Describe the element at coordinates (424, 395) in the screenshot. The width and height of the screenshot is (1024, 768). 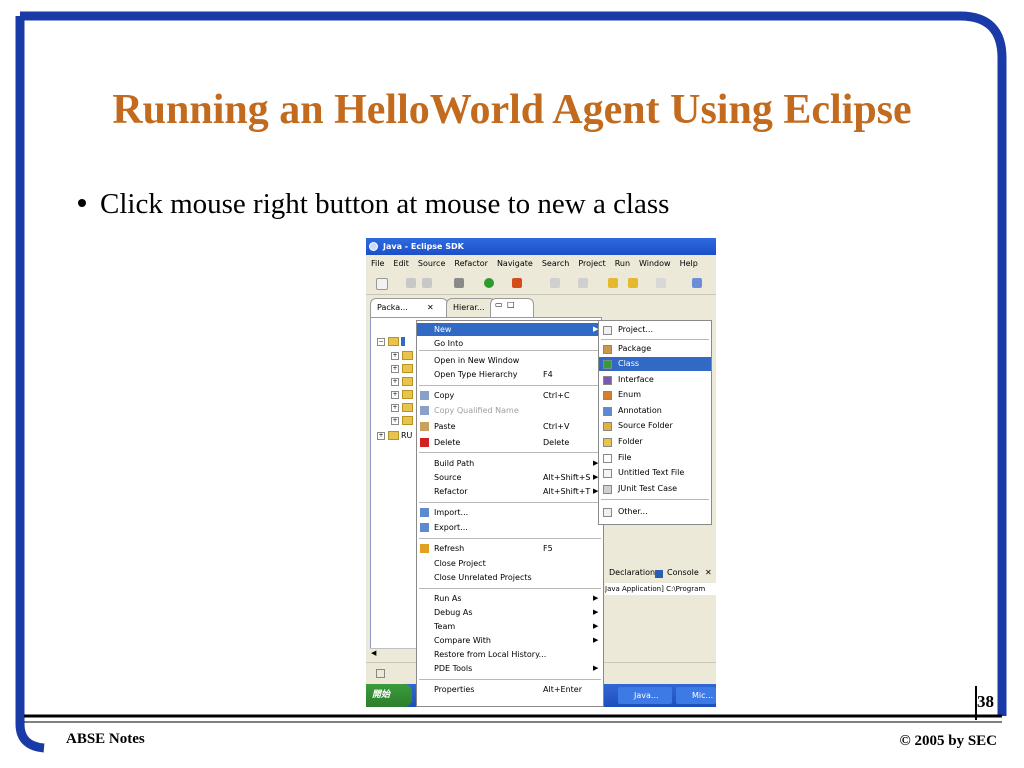
I see `copy-icon` at that location.